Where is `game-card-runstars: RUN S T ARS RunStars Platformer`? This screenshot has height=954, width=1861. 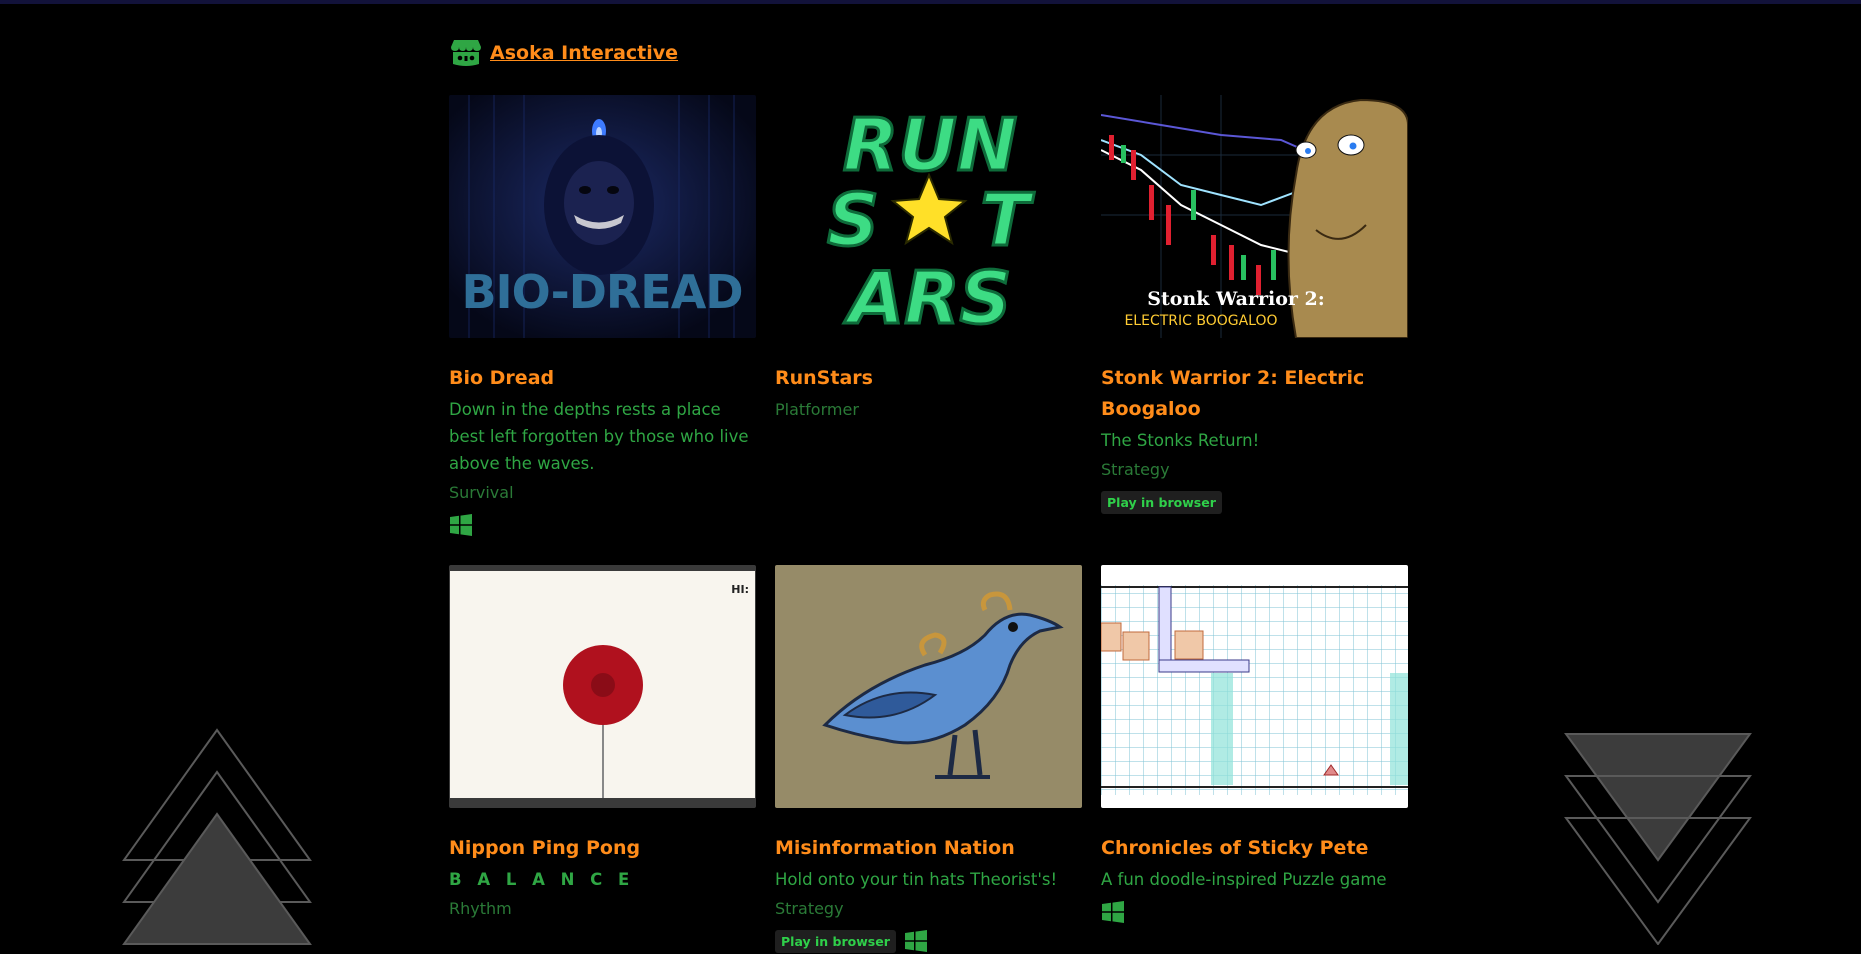 game-card-runstars: RUN S T ARS RunStars Platformer is located at coordinates (928, 259).